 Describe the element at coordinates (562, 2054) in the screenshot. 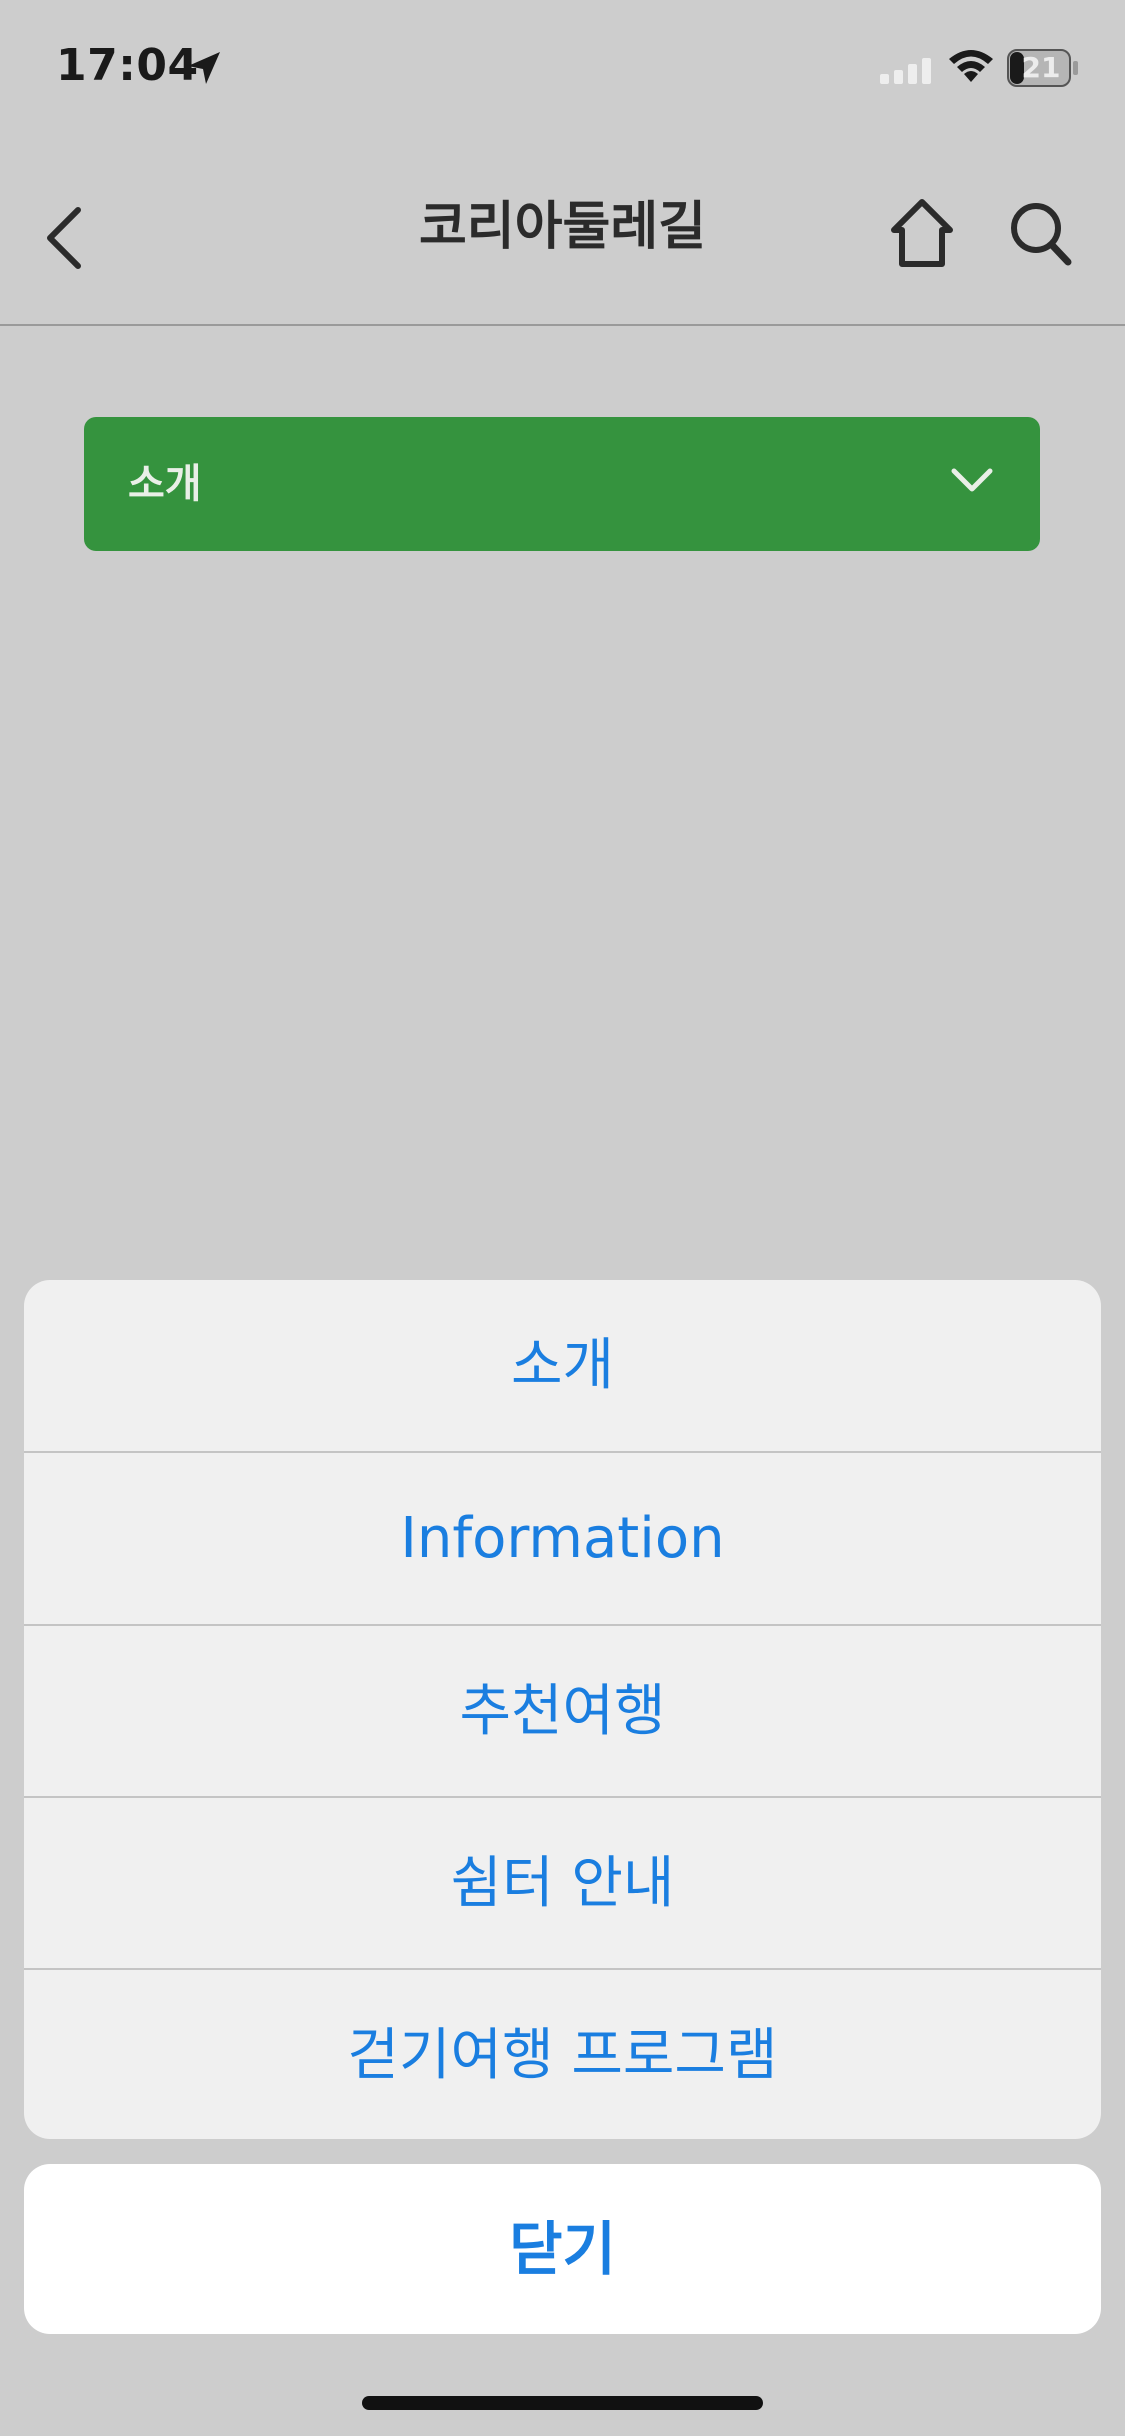

I see `action-item-walking-program: 걷기여행 프로그램` at that location.